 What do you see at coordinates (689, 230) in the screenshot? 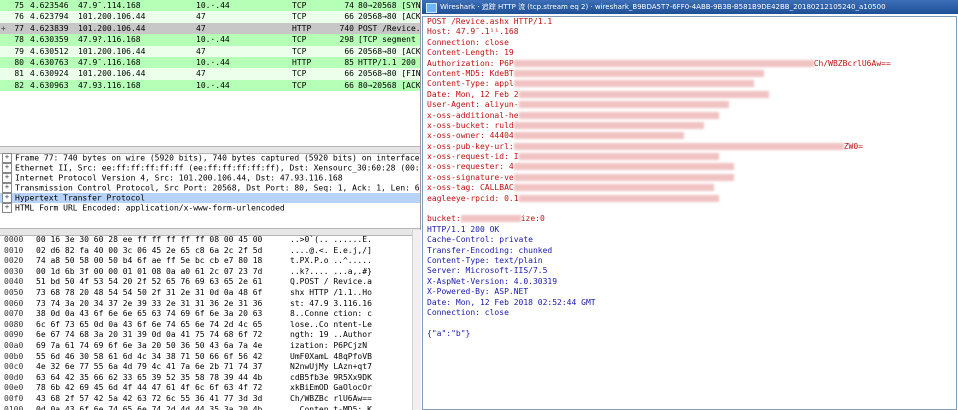
I see `response-line: HTTP/1.1 200 OK` at bounding box center [689, 230].